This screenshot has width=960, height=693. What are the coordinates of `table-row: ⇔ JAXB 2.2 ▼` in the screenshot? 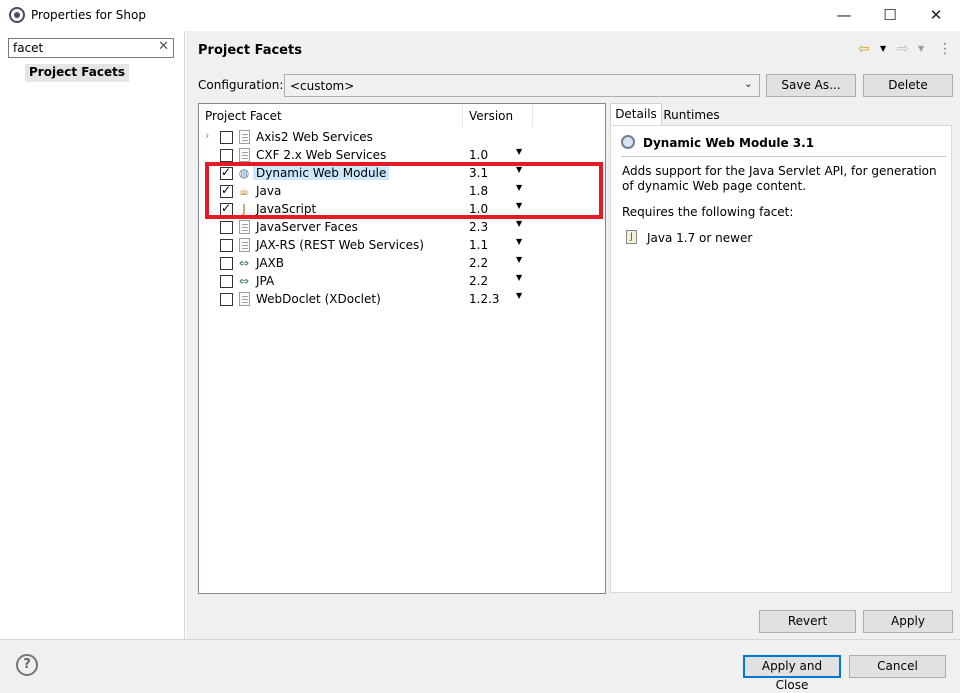 It's located at (402, 263).